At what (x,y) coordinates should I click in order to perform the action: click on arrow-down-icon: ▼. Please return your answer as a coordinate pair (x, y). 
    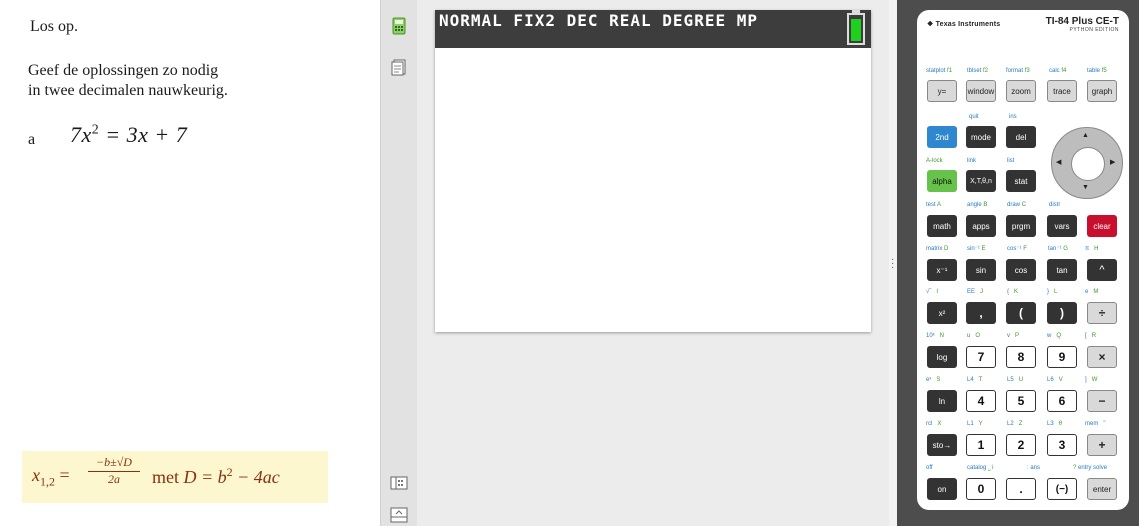
    Looking at the image, I should click on (1085, 187).